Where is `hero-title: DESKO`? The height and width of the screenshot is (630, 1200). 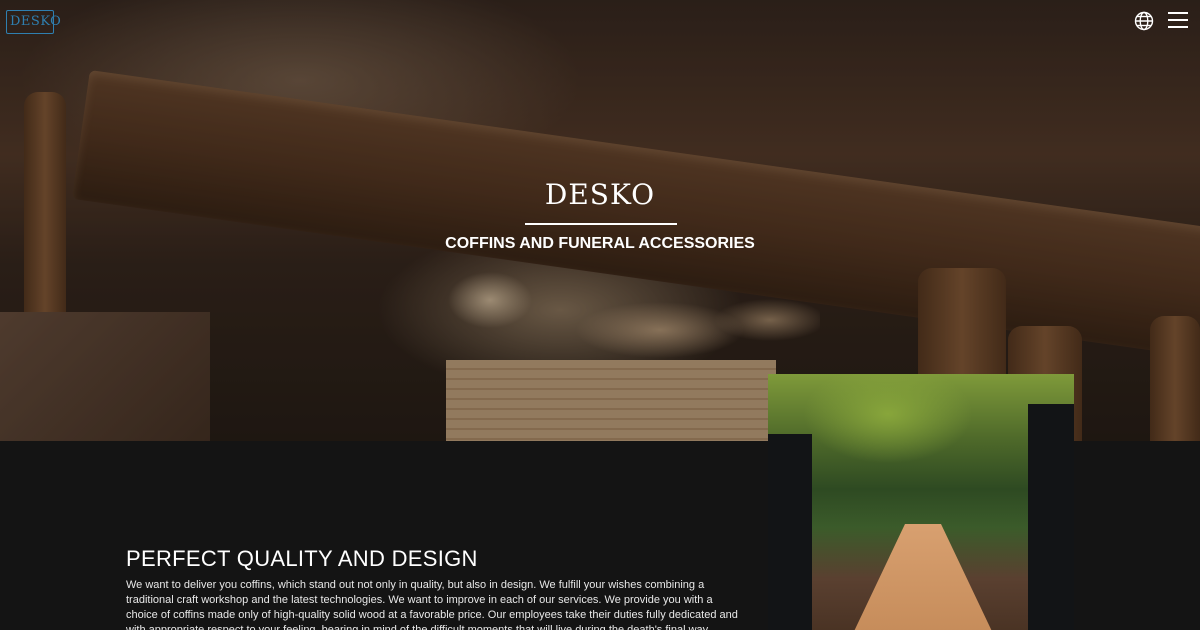
hero-title: DESKO is located at coordinates (600, 194).